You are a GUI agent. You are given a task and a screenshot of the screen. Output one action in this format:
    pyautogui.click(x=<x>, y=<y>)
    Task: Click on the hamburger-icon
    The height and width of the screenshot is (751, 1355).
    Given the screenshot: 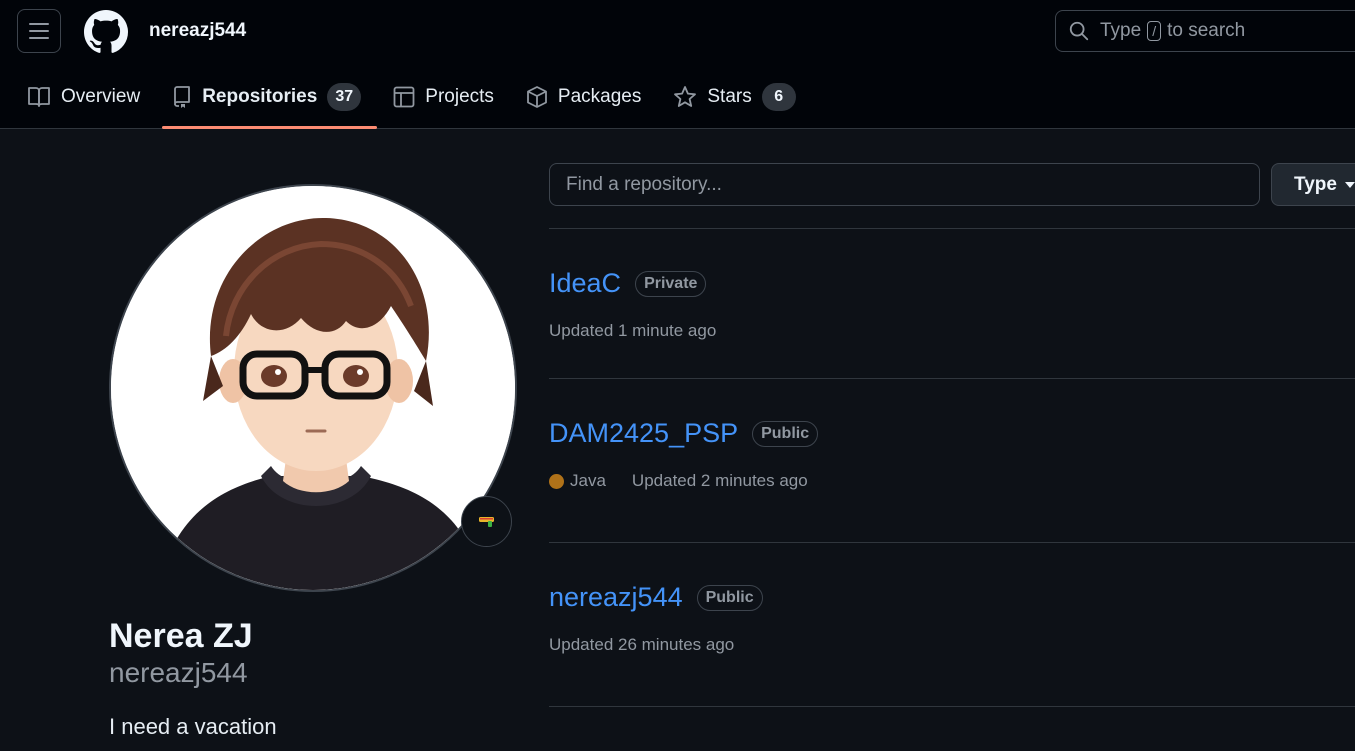 What is the action you would take?
    pyautogui.click(x=39, y=31)
    